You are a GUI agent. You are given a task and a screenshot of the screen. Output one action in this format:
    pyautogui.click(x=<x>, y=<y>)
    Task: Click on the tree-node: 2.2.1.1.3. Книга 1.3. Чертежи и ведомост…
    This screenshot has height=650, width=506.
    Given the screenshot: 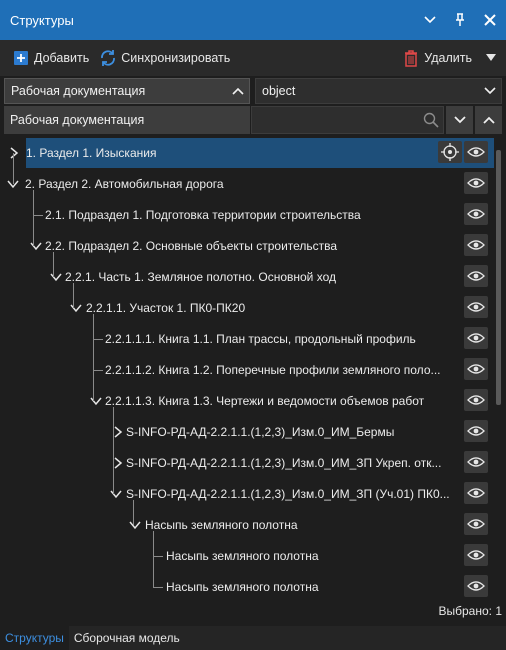 What is the action you would take?
    pyautogui.click(x=247, y=401)
    